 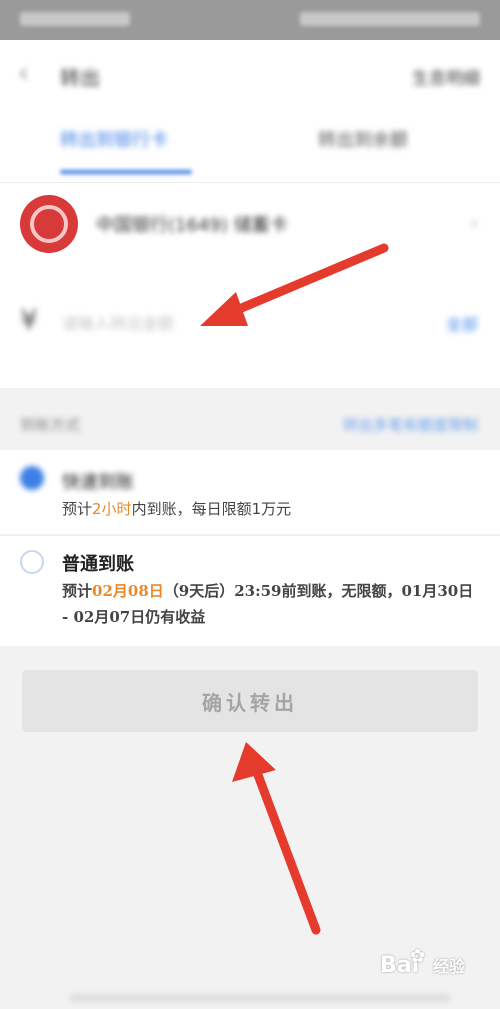 What do you see at coordinates (410, 424) in the screenshot?
I see `limit-info-link: 转出多笔有额度限制` at bounding box center [410, 424].